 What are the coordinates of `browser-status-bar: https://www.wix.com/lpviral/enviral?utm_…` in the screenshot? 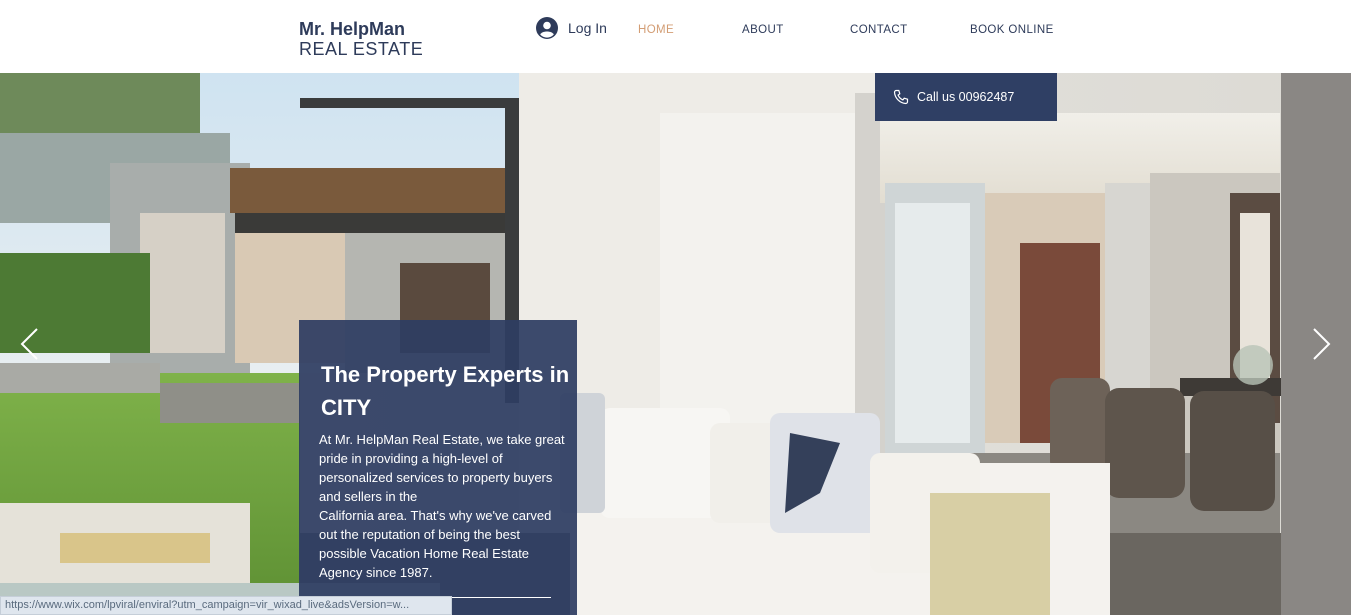 It's located at (226, 605).